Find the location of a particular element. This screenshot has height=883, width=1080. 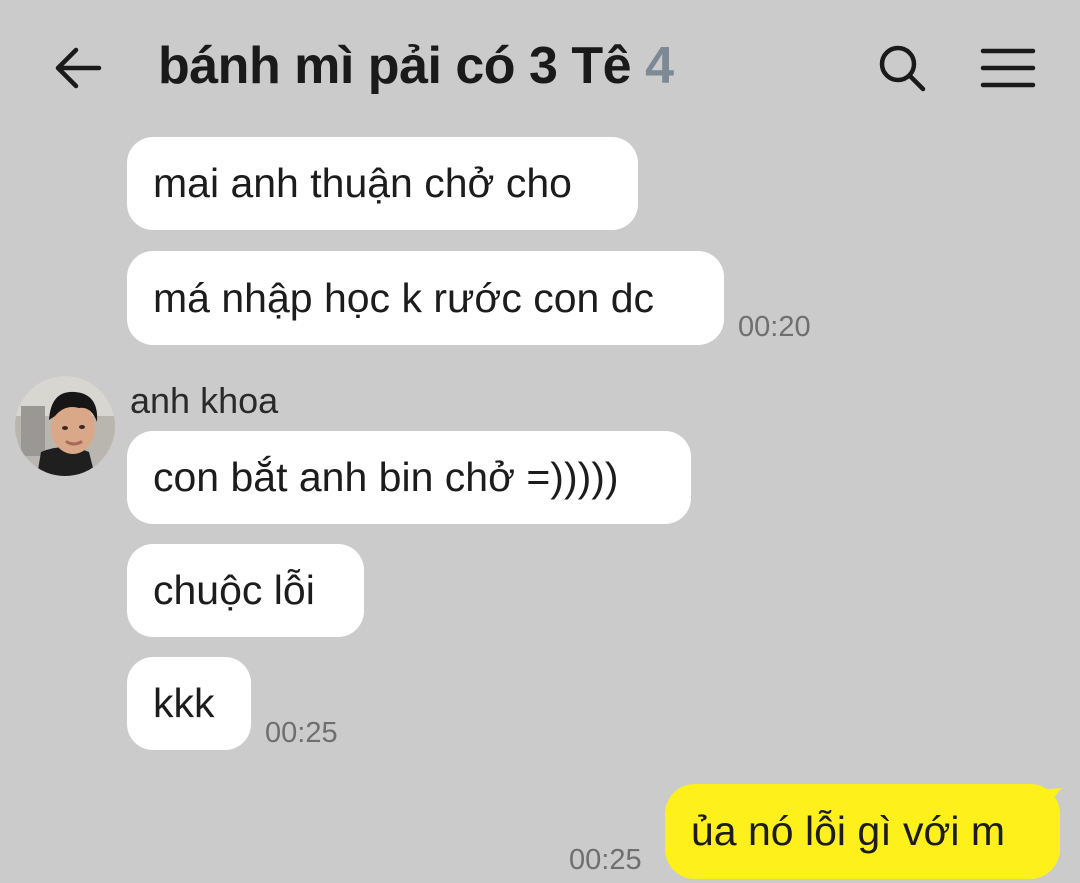

message-text: ủa nó lỗi gì với m is located at coordinates (848, 831).